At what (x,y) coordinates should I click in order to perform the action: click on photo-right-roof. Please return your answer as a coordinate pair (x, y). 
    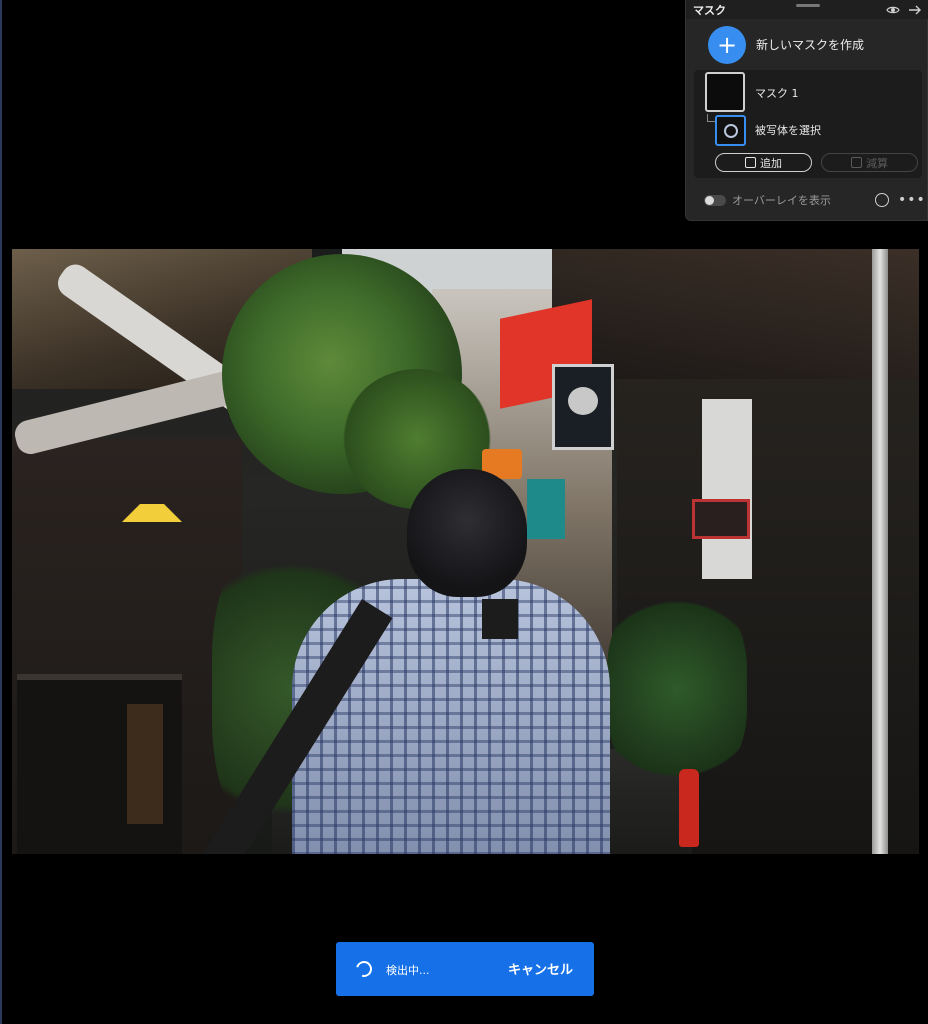
    Looking at the image, I should click on (735, 314).